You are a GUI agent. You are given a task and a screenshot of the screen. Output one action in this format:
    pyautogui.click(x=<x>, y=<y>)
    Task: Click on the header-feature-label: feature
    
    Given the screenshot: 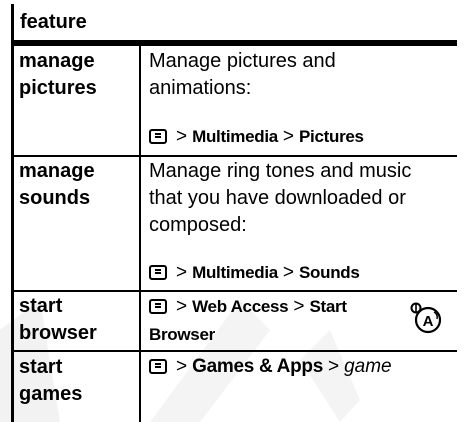 What is the action you would take?
    pyautogui.click(x=53, y=22)
    